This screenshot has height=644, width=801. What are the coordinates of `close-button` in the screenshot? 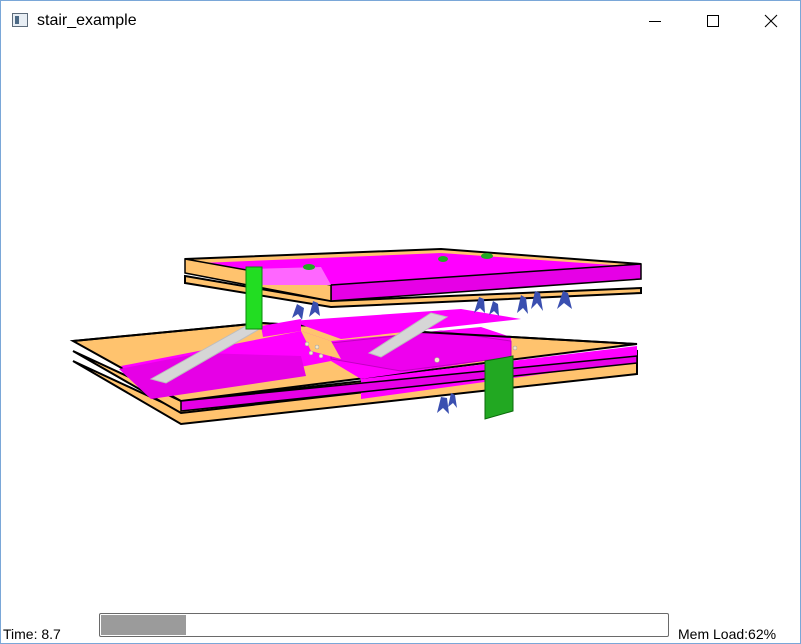 It's located at (772, 21).